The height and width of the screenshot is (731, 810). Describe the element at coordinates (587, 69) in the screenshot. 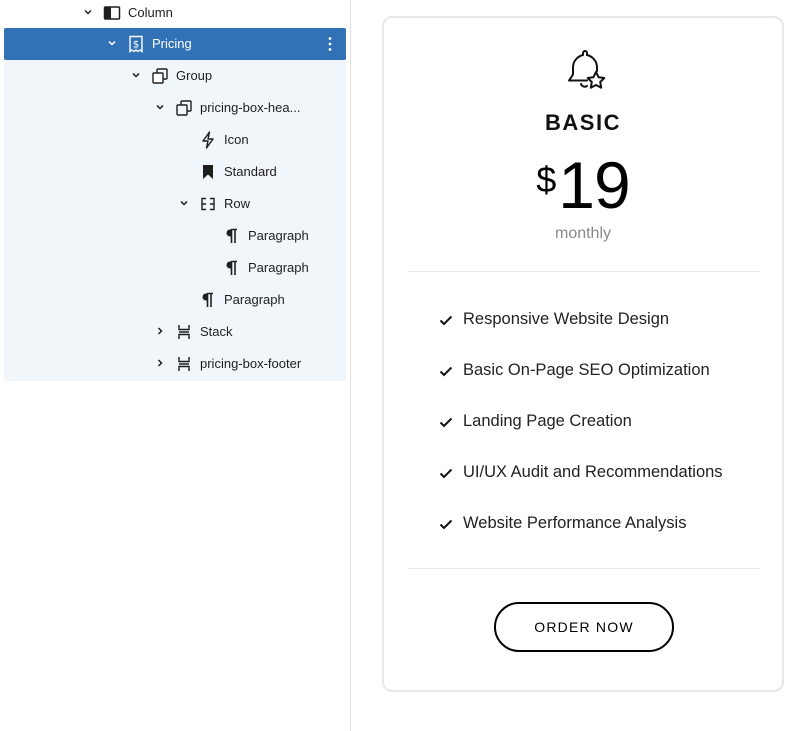

I see `bell-star-icon` at that location.